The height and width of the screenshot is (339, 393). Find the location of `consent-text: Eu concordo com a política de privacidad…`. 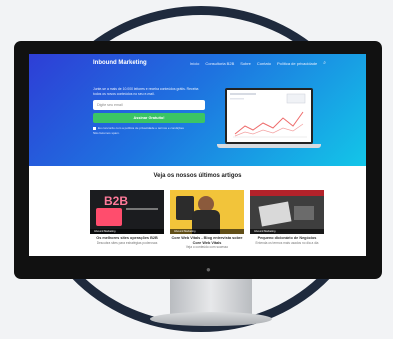

consent-text: Eu concordo com a política de privacidad… is located at coordinates (141, 128).